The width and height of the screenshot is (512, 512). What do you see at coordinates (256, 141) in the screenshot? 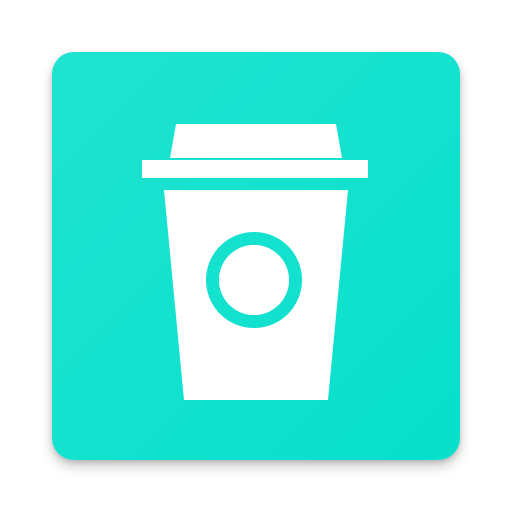
I see `cup-lid-top` at bounding box center [256, 141].